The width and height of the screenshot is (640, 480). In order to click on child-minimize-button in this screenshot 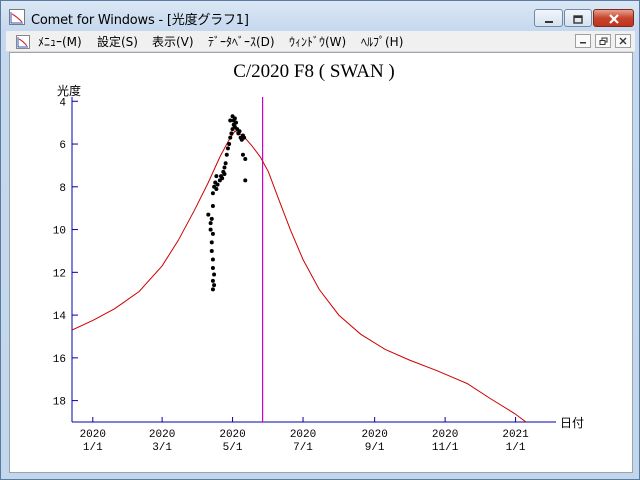, I will do `click(583, 41)`.